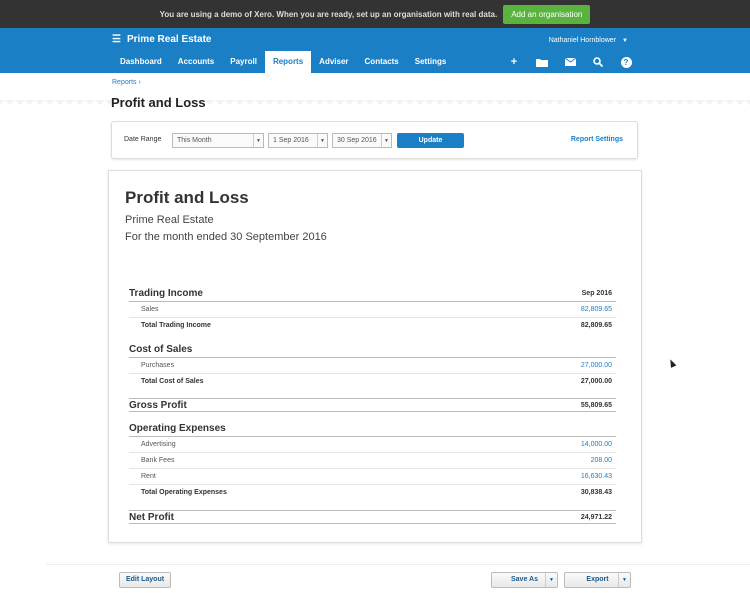 Image resolution: width=750 pixels, height=593 pixels. What do you see at coordinates (158, 405) in the screenshot?
I see `row-label: Gross Profit` at bounding box center [158, 405].